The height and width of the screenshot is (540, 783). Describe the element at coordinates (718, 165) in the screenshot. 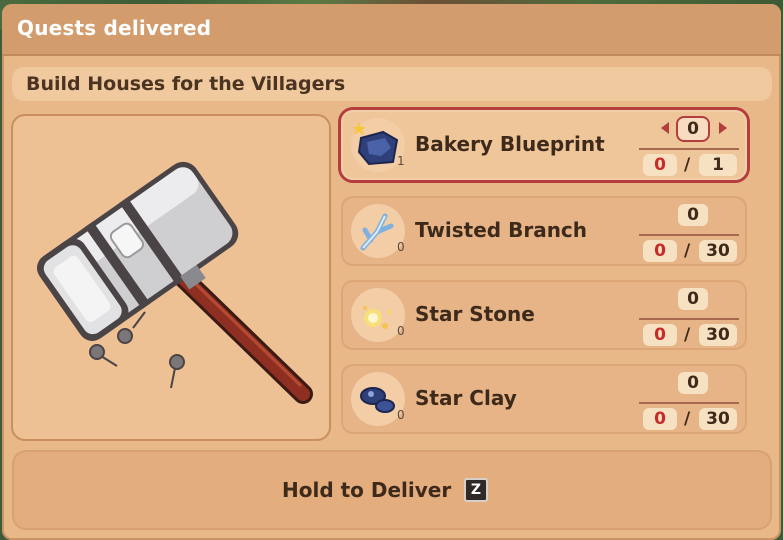

I see `progress-required: 1` at that location.